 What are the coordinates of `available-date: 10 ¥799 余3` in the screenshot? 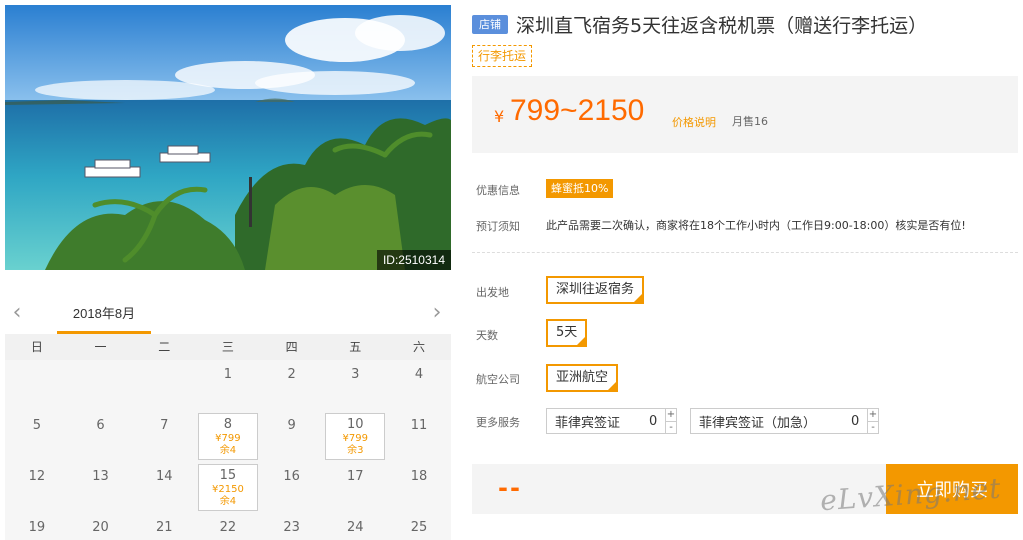 It's located at (355, 436).